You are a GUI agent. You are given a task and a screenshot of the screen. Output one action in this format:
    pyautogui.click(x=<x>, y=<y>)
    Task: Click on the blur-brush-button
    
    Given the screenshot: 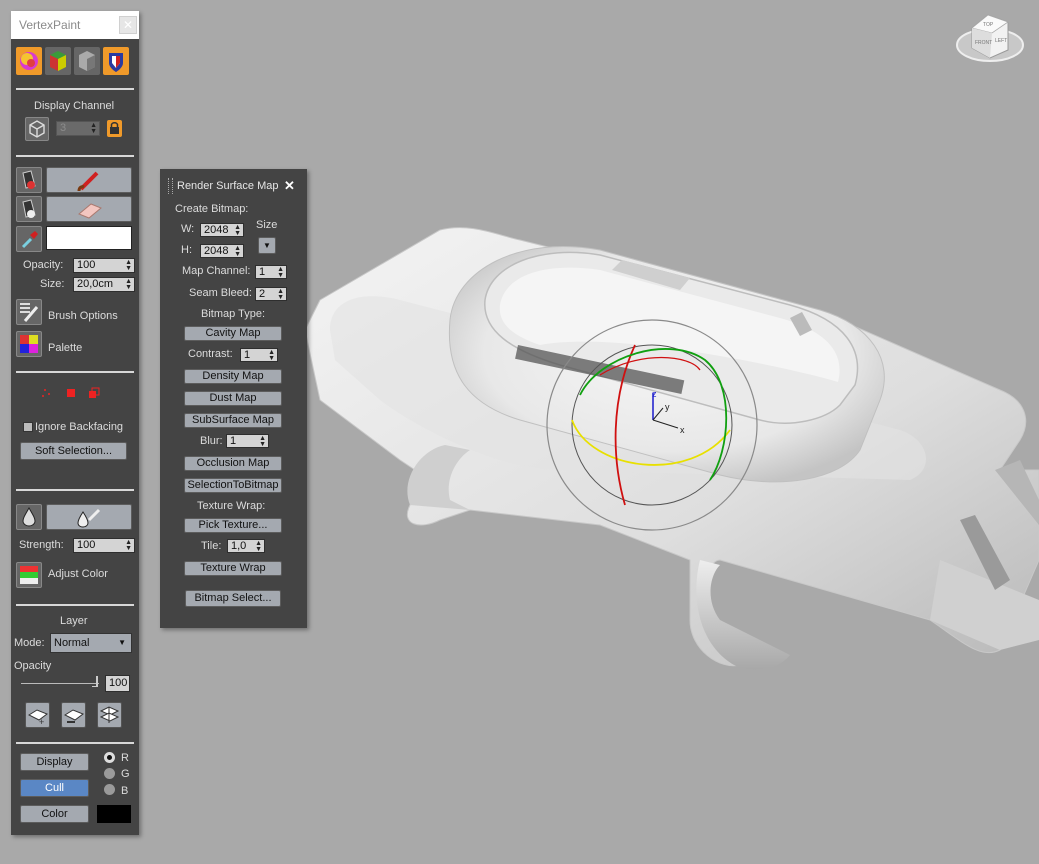 What is the action you would take?
    pyautogui.click(x=89, y=517)
    